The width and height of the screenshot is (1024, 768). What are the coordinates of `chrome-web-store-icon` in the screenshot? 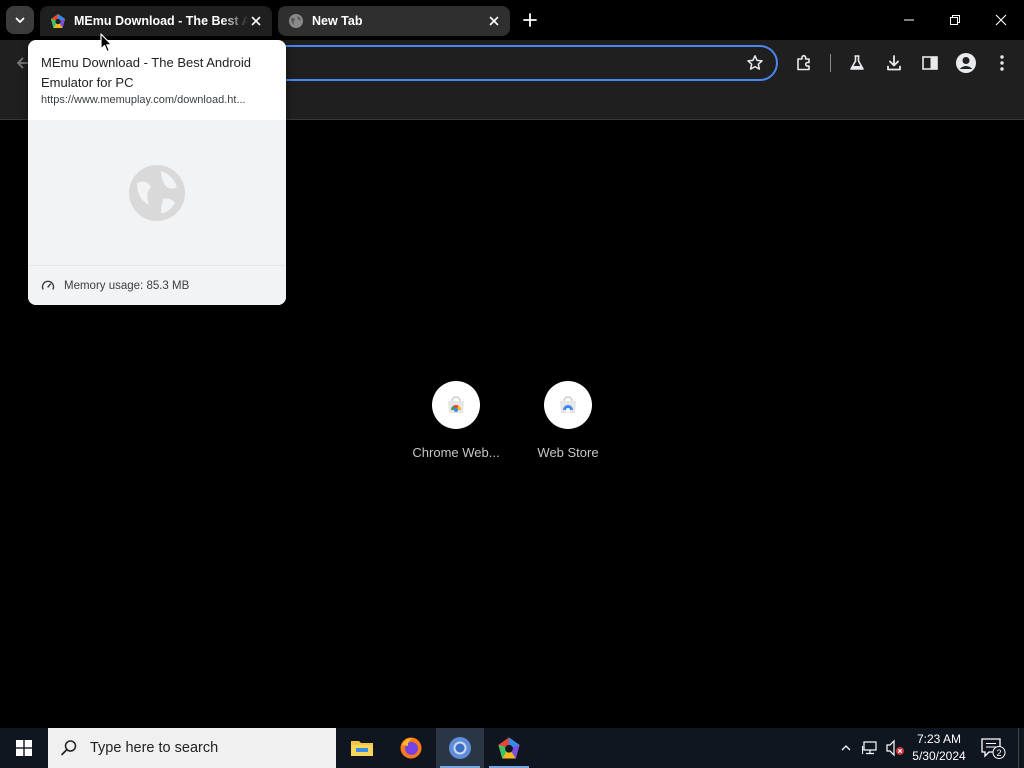 It's located at (456, 404).